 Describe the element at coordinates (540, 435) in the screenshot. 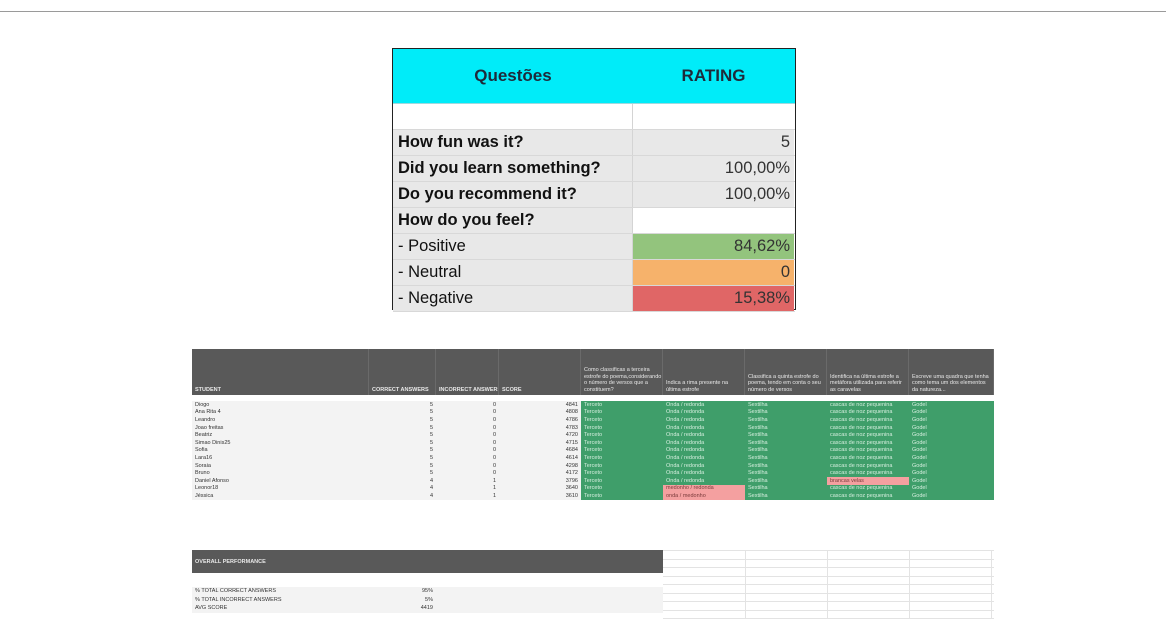

I see `score-value: 4720` at that location.